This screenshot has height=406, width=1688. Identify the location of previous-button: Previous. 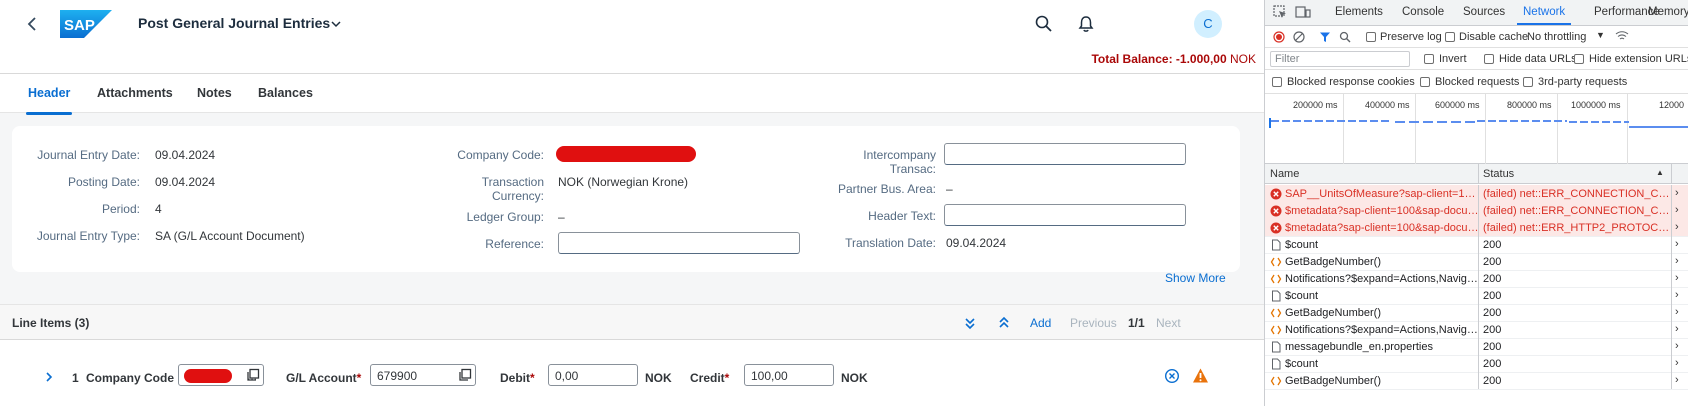
(1093, 323).